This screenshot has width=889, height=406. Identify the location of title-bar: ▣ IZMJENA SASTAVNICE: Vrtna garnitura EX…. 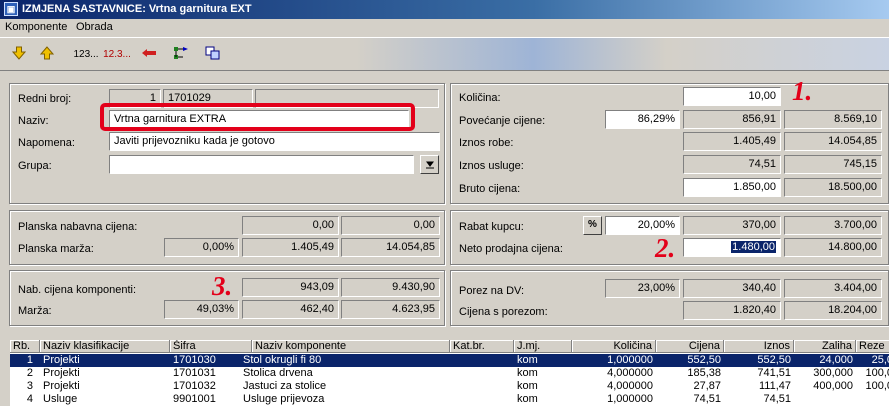
(444, 9).